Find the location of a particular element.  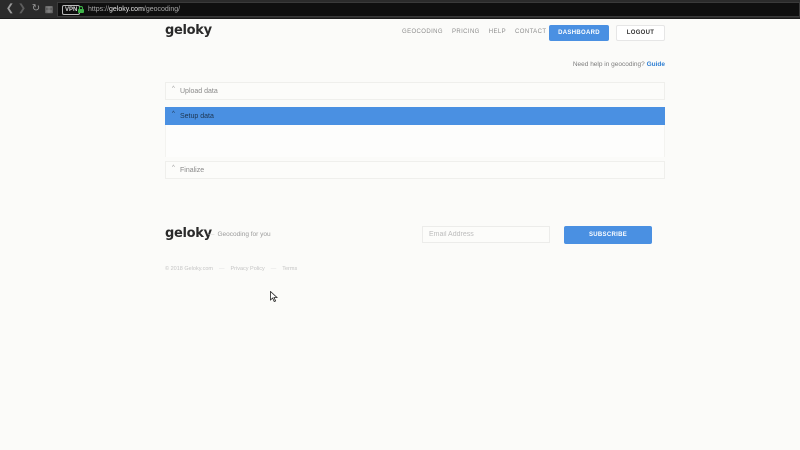

help-text: Need help in geocoding? is located at coordinates (608, 64).